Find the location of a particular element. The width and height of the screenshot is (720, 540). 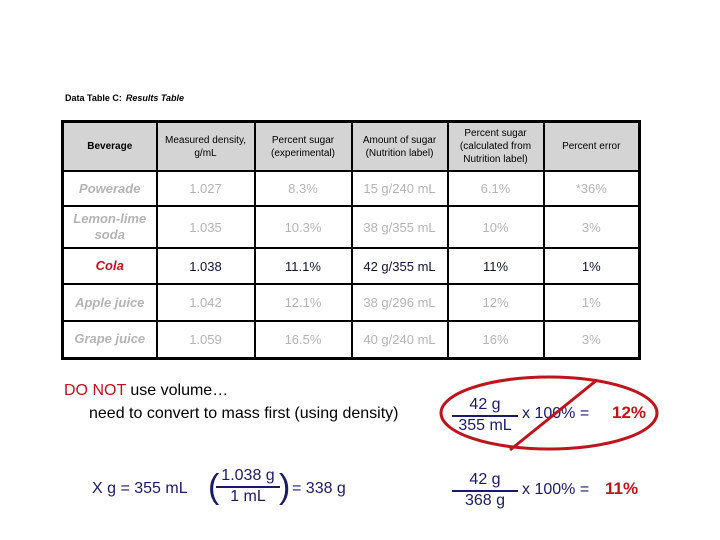

cell-beverage: Apple juice is located at coordinates (109, 302).